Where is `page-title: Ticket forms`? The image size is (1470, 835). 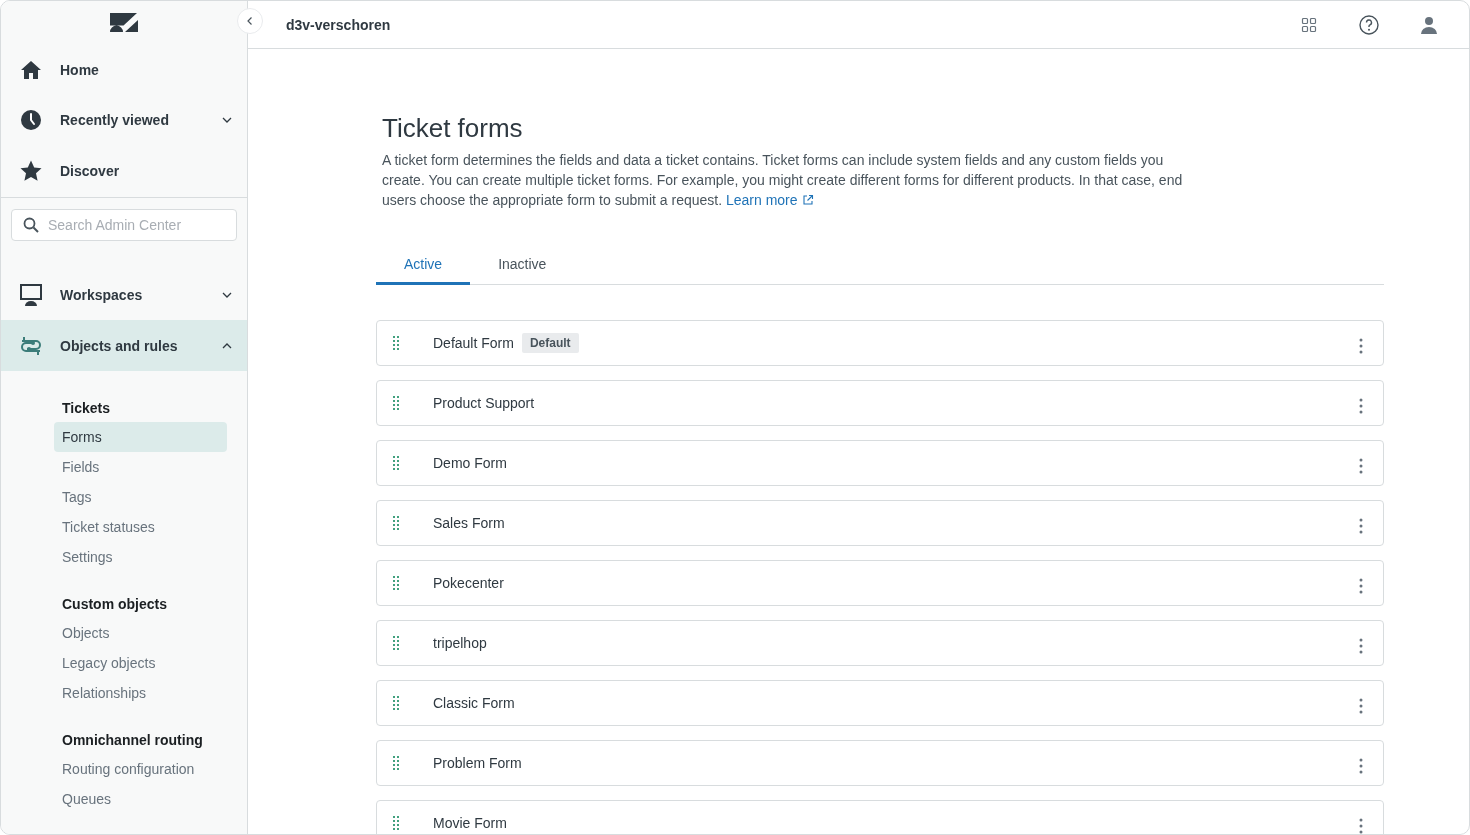
page-title: Ticket forms is located at coordinates (453, 128).